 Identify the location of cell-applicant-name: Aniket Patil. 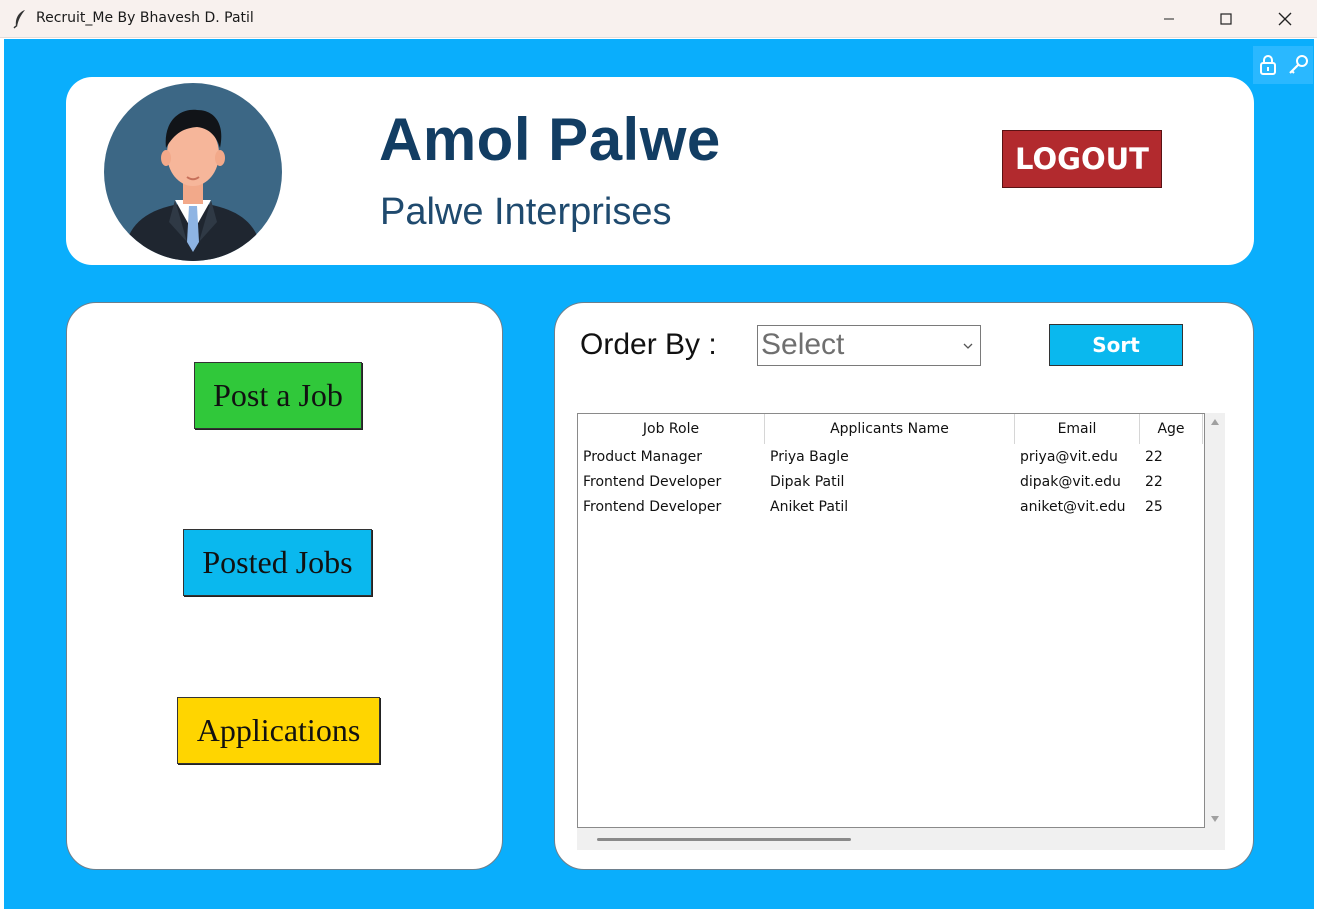
(809, 506).